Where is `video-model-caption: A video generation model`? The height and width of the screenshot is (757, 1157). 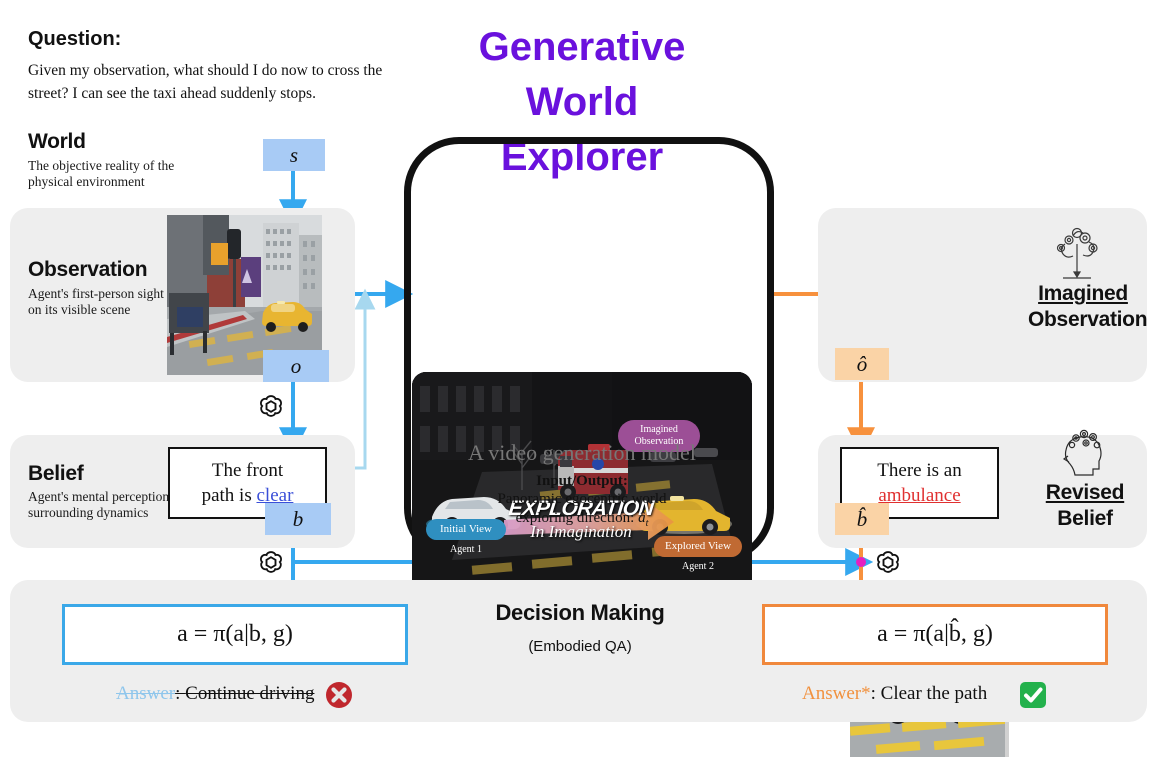 video-model-caption: A video generation model is located at coordinates (582, 452).